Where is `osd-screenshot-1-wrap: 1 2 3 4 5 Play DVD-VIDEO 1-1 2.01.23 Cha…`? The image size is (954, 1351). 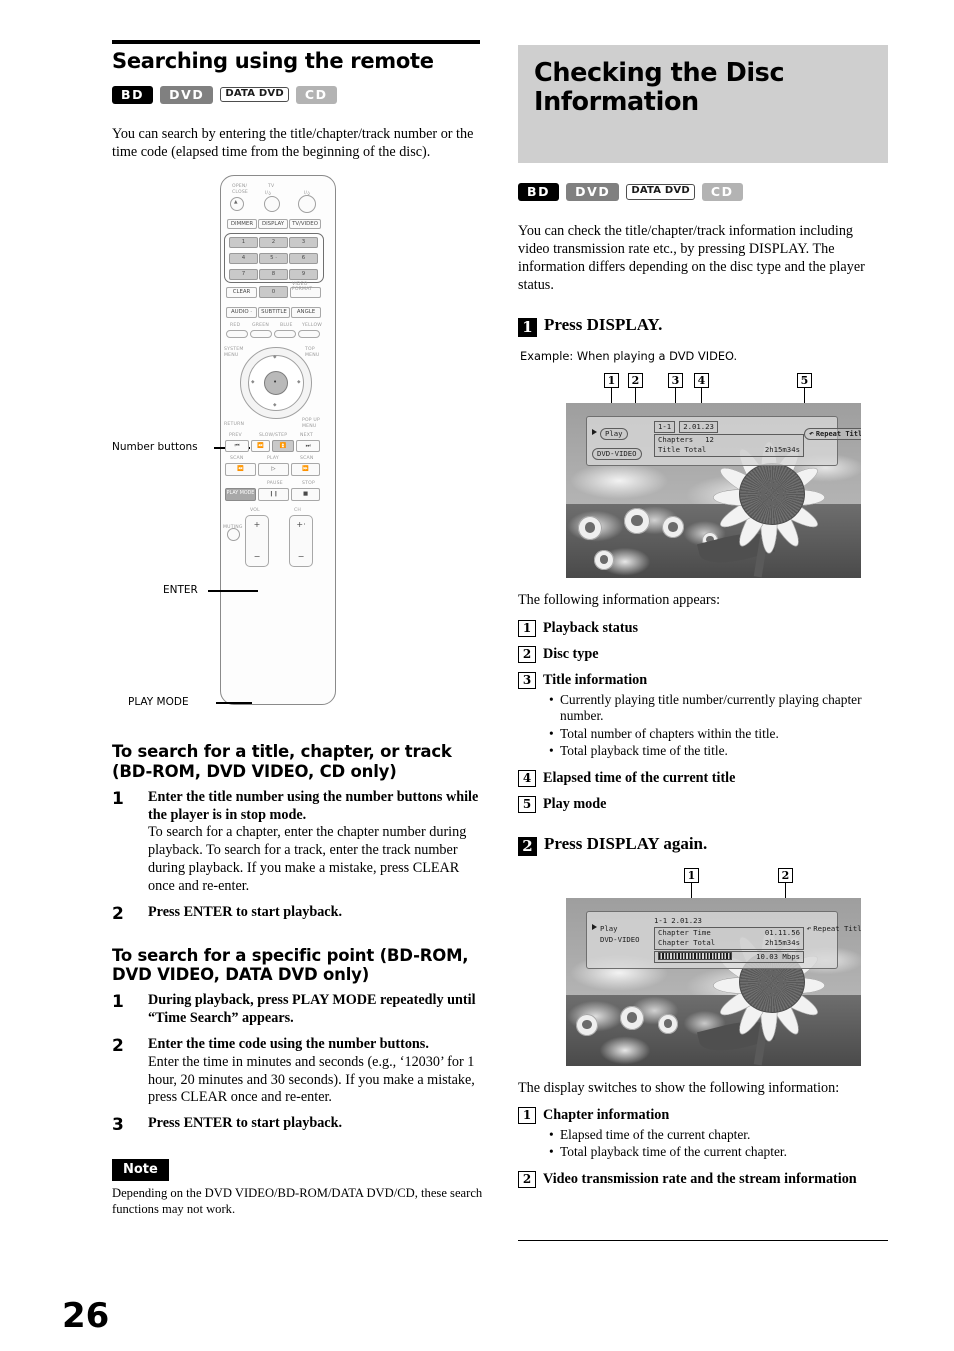 osd-screenshot-1-wrap: 1 2 3 4 5 Play DVD-VIDEO 1-1 2.01.23 Cha… is located at coordinates (713, 475).